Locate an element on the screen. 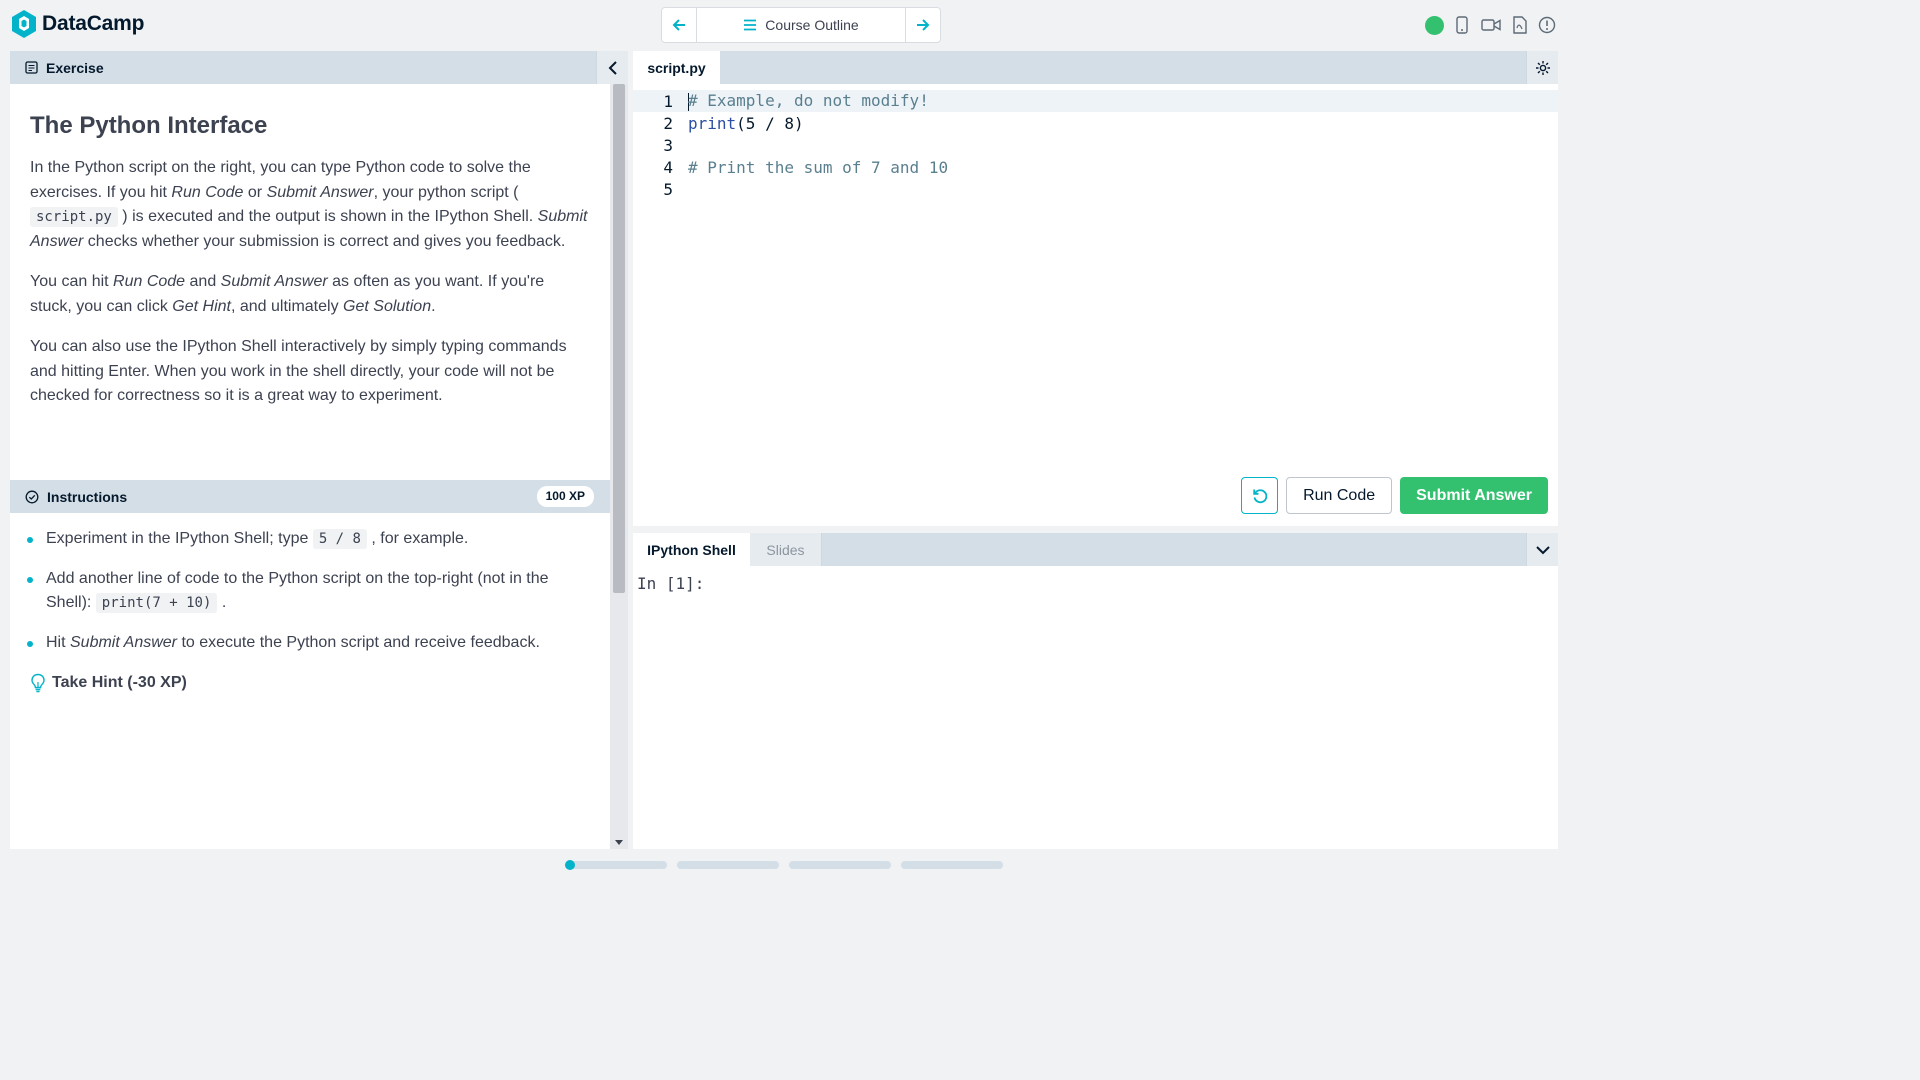 This screenshot has height=1080, width=1920. slides-pdf-button is located at coordinates (1520, 25).